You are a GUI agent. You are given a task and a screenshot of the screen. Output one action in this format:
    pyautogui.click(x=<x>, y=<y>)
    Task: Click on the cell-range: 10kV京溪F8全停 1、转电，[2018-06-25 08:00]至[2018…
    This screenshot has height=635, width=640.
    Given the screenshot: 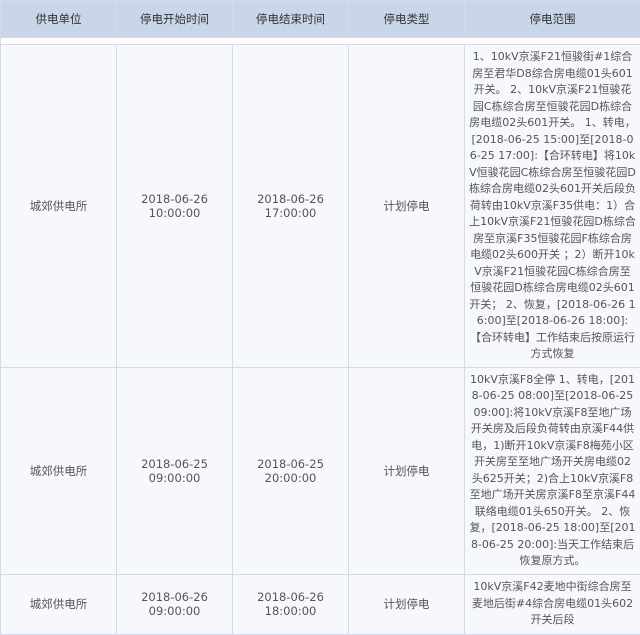 What is the action you would take?
    pyautogui.click(x=552, y=470)
    